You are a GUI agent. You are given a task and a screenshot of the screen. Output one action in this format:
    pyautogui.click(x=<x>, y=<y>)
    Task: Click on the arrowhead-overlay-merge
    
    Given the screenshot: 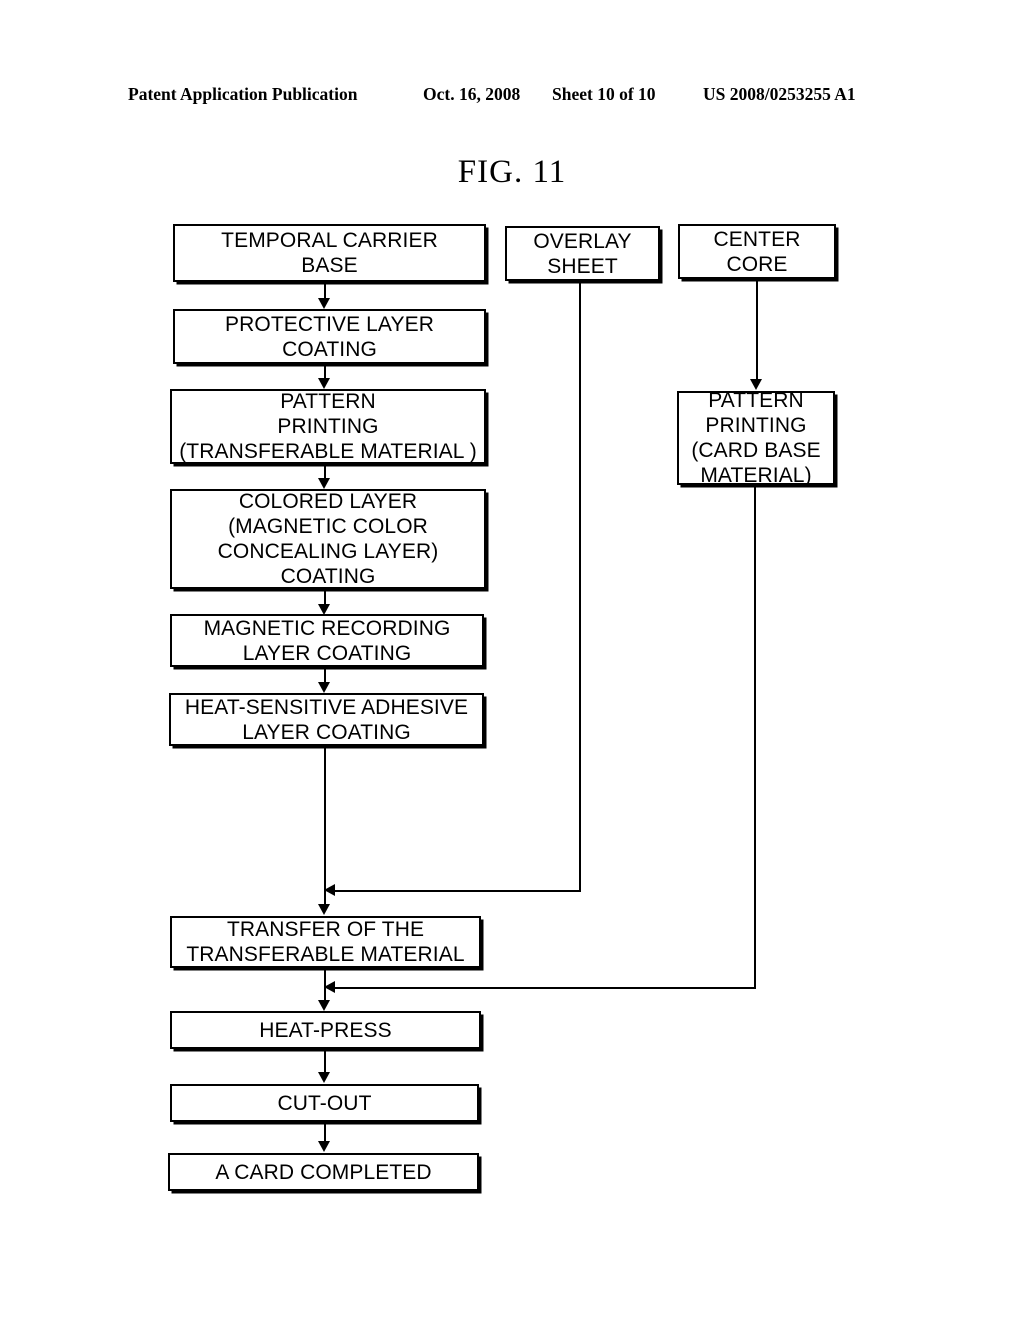 What is the action you would take?
    pyautogui.click(x=329, y=890)
    